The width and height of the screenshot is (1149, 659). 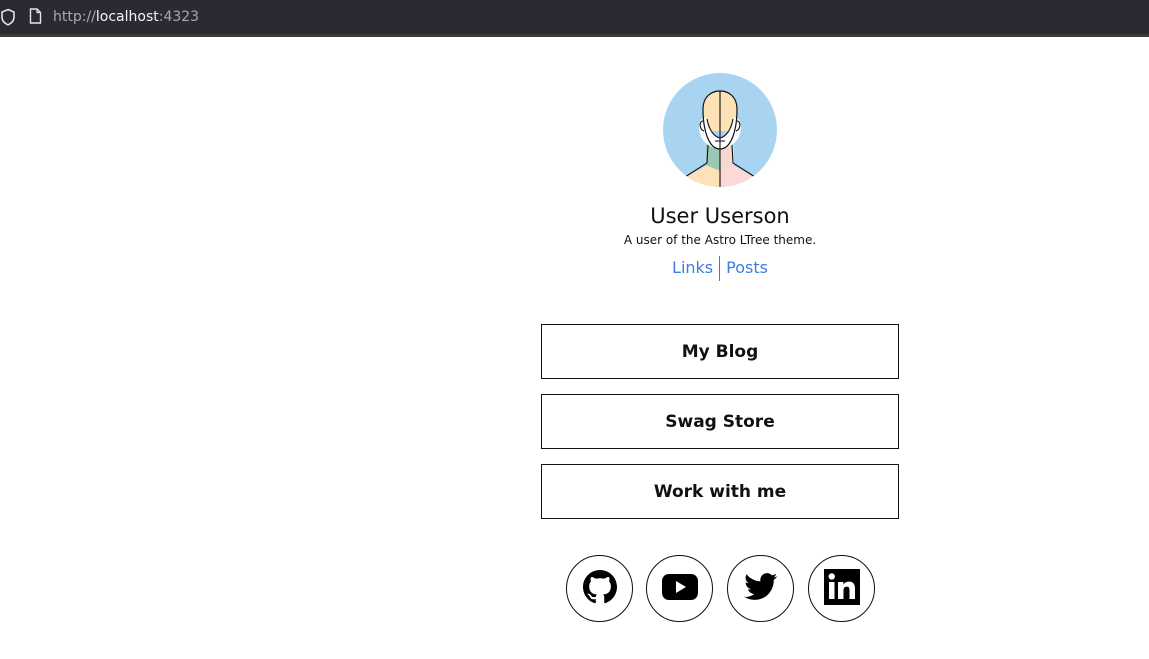 I want to click on linkedin-button, so click(x=841, y=588).